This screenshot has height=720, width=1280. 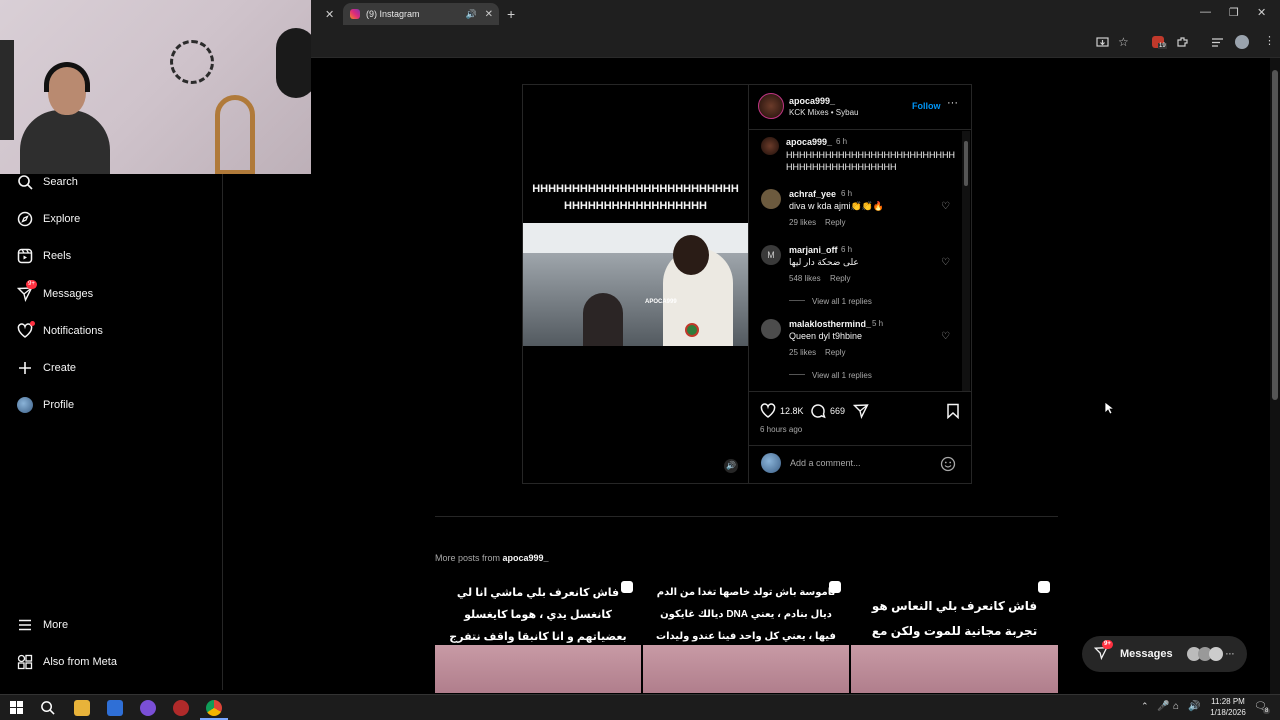 I want to click on minimize-button: —, so click(x=1205, y=12).